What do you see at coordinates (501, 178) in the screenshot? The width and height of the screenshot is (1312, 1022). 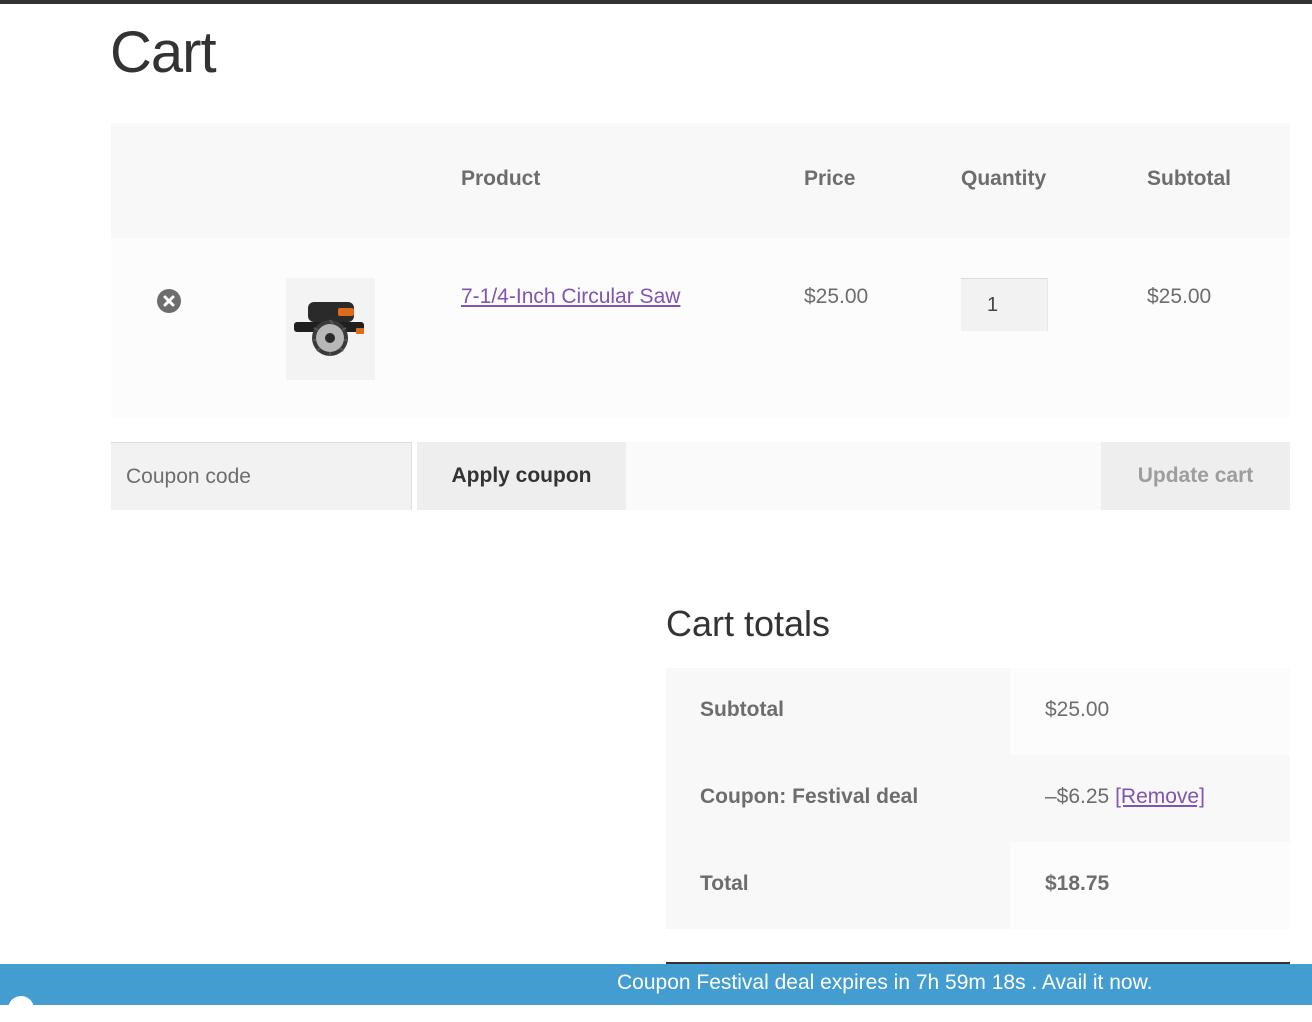 I see `header-product: Product` at bounding box center [501, 178].